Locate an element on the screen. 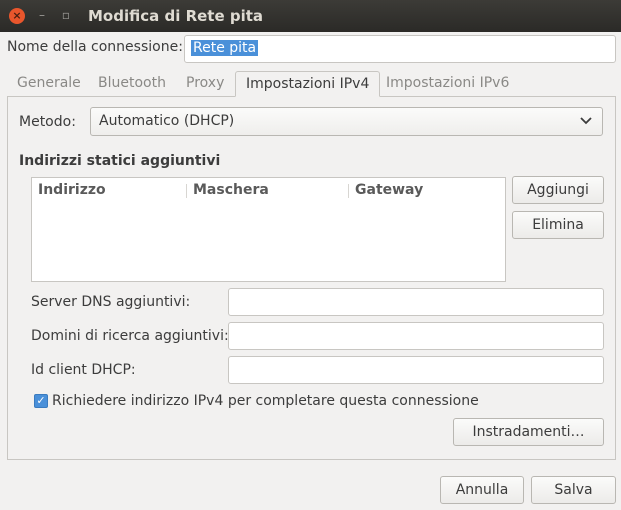 The height and width of the screenshot is (510, 621). cancel-button: Annulla is located at coordinates (482, 490).